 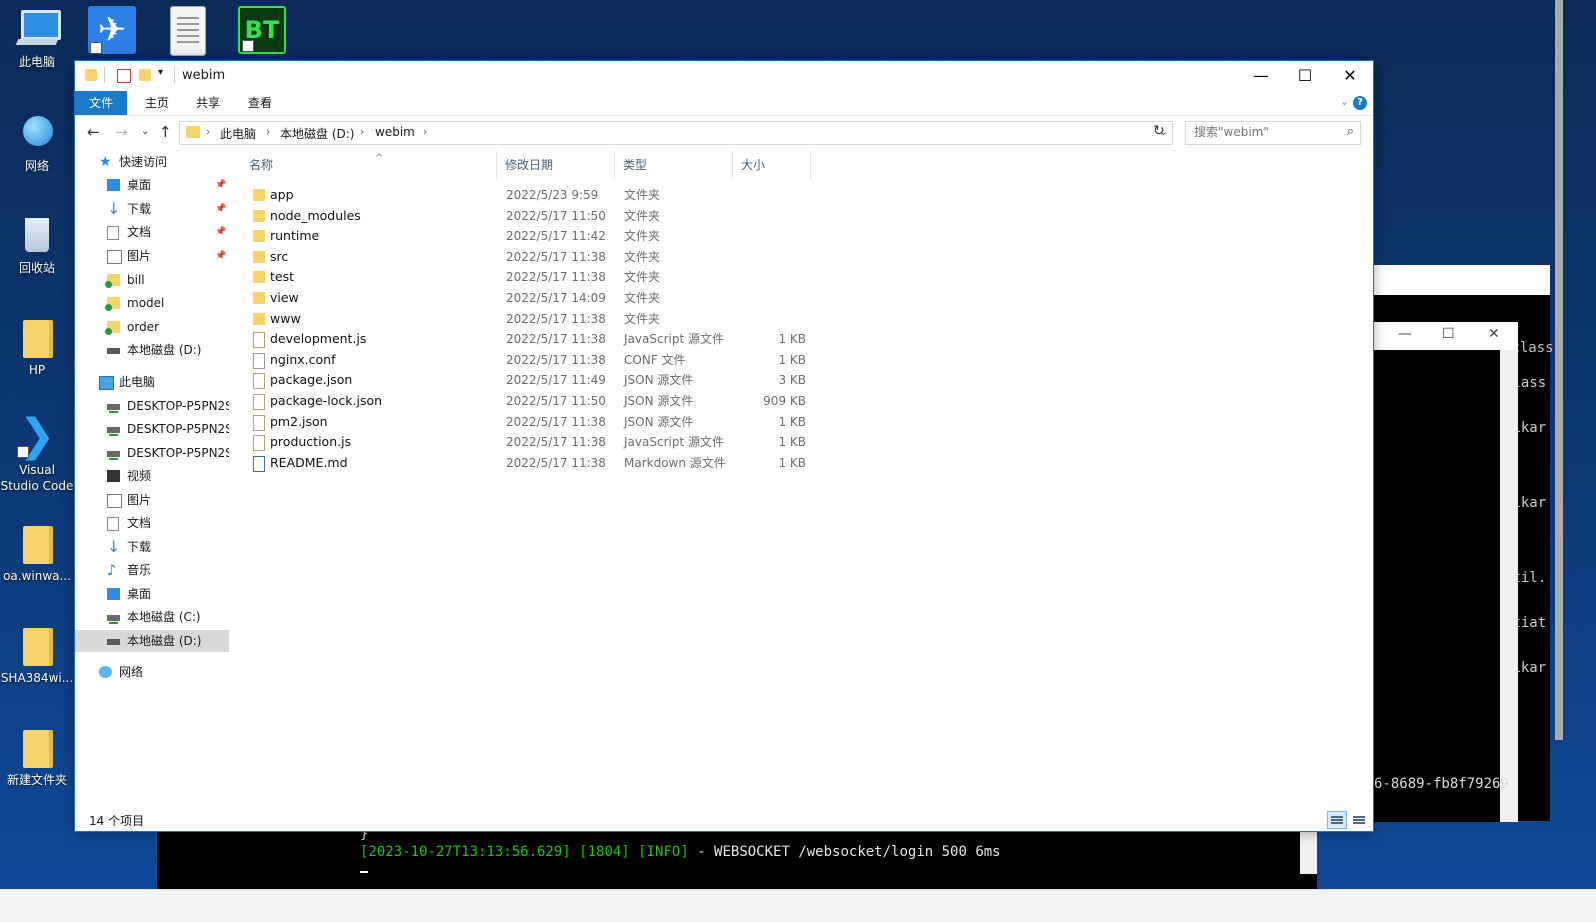 What do you see at coordinates (145, 75) in the screenshot?
I see `new-folder-icon` at bounding box center [145, 75].